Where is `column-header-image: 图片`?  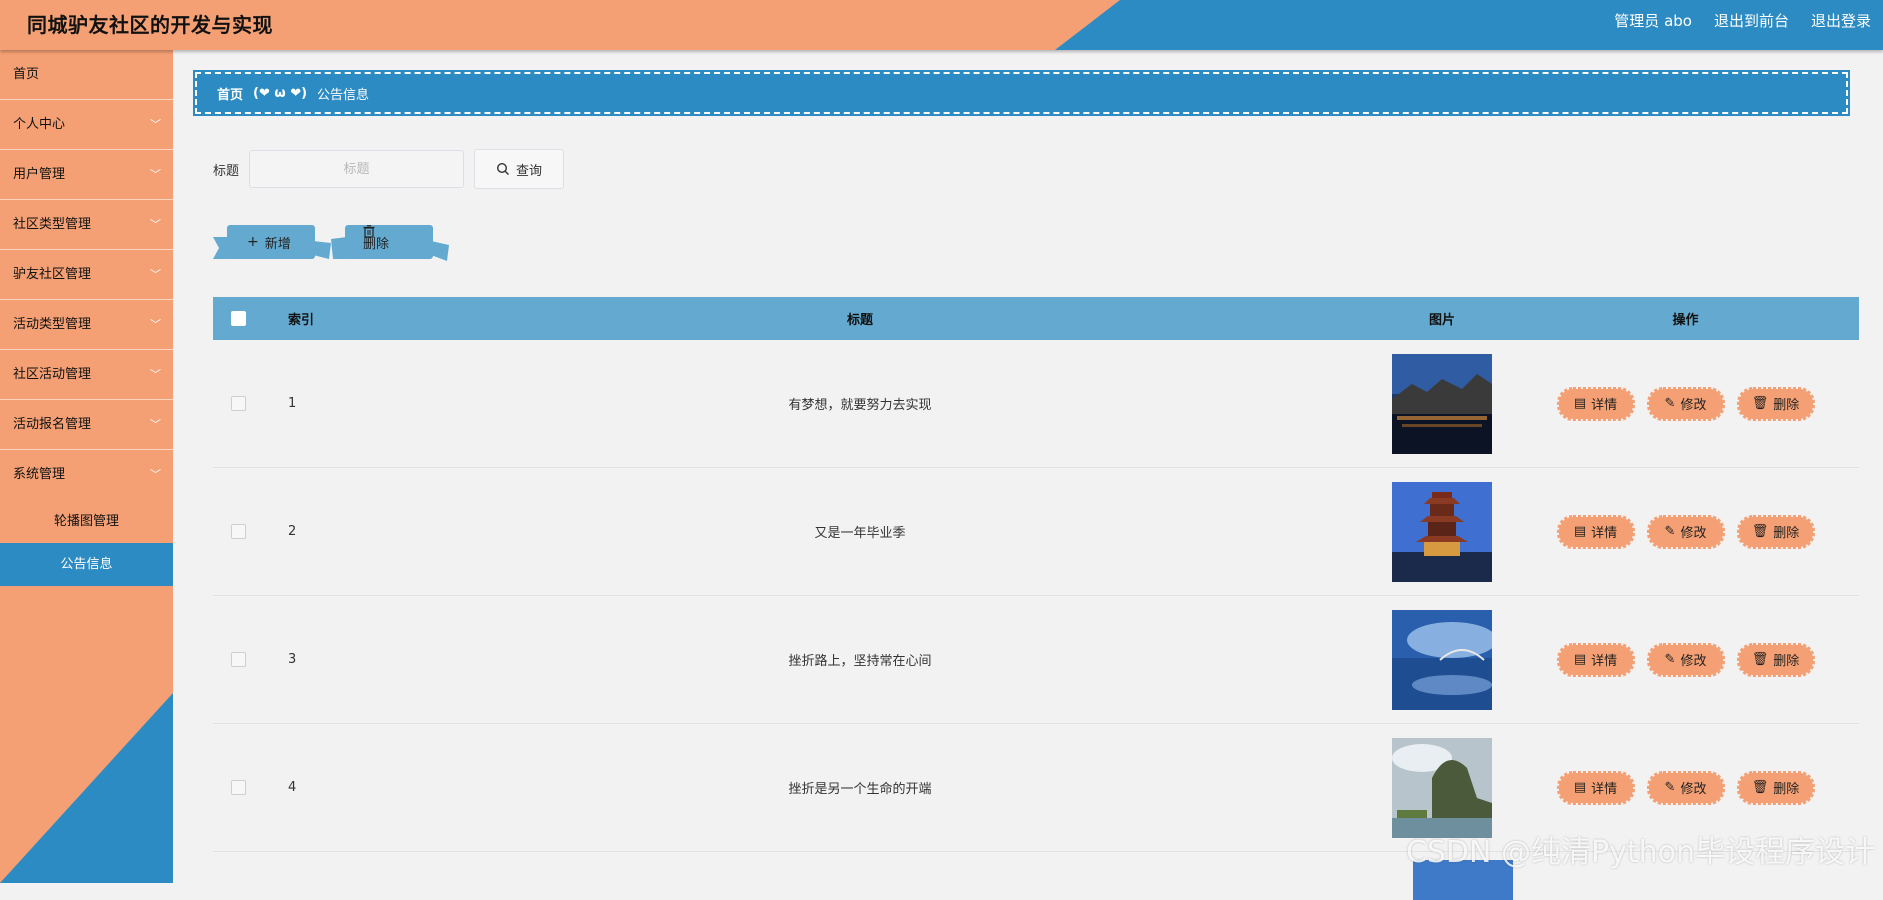
column-header-image: 图片 is located at coordinates (1441, 320).